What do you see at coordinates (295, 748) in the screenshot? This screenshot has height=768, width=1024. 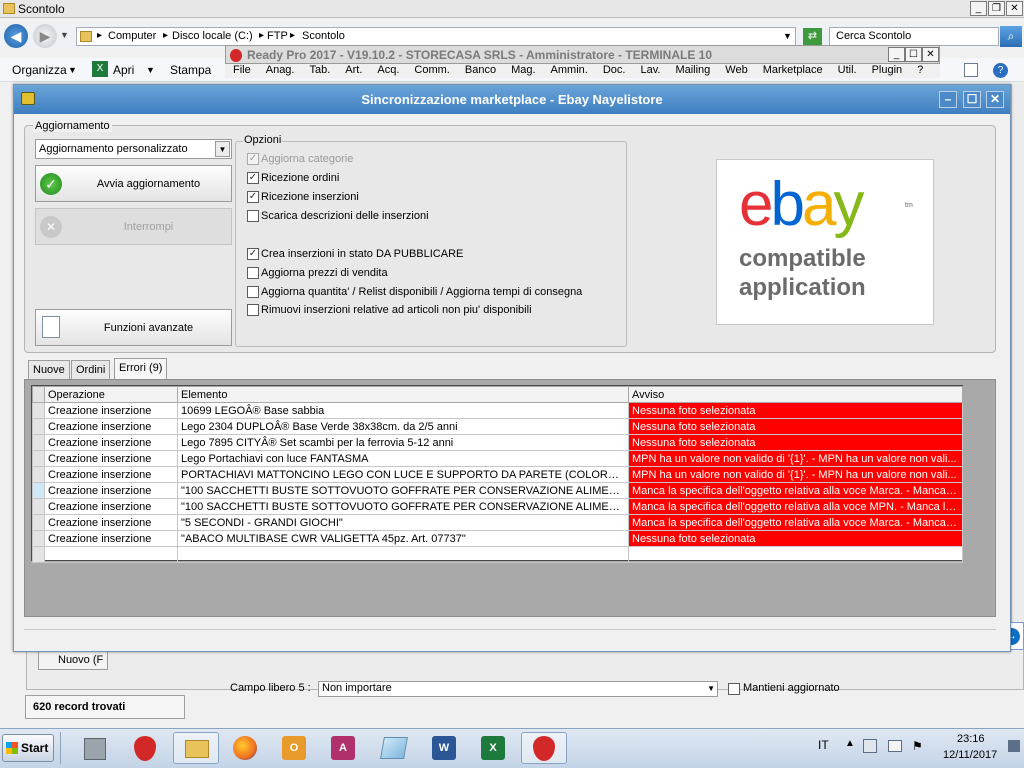 I see `outlook-icon: O` at bounding box center [295, 748].